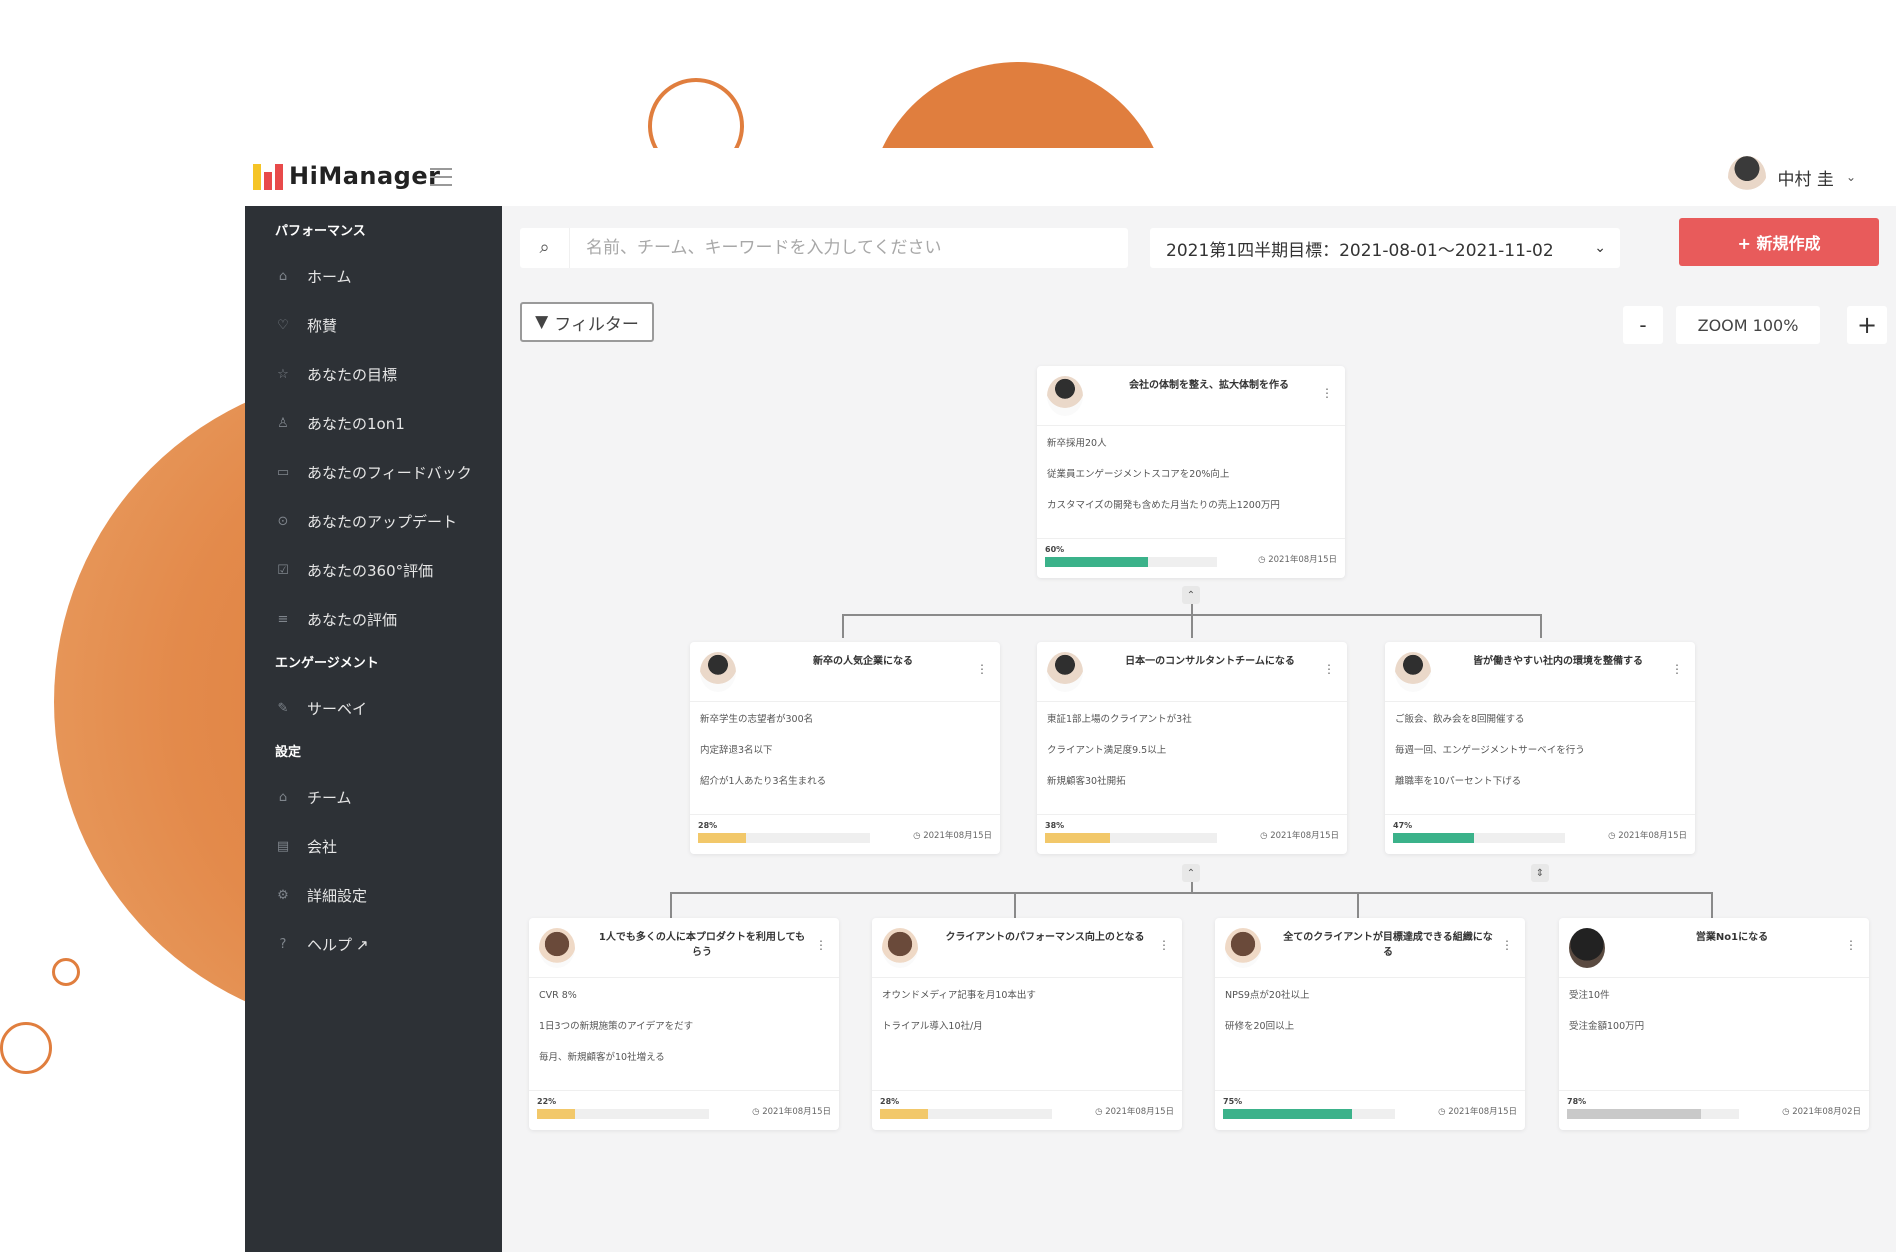 Image resolution: width=1896 pixels, height=1252 pixels. What do you see at coordinates (1027, 948) in the screenshot?
I see `goal-card-header: クライアントのパフォーマンス向上のとなる ⋮` at bounding box center [1027, 948].